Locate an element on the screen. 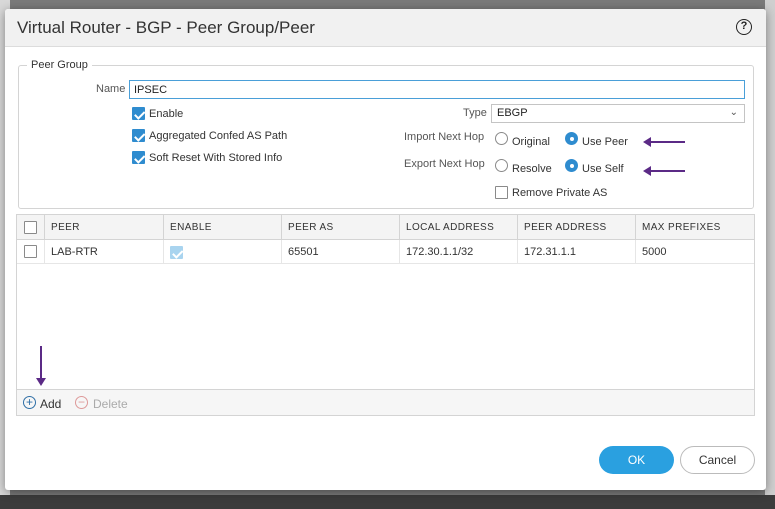 The height and width of the screenshot is (509, 775). name-input is located at coordinates (437, 89).